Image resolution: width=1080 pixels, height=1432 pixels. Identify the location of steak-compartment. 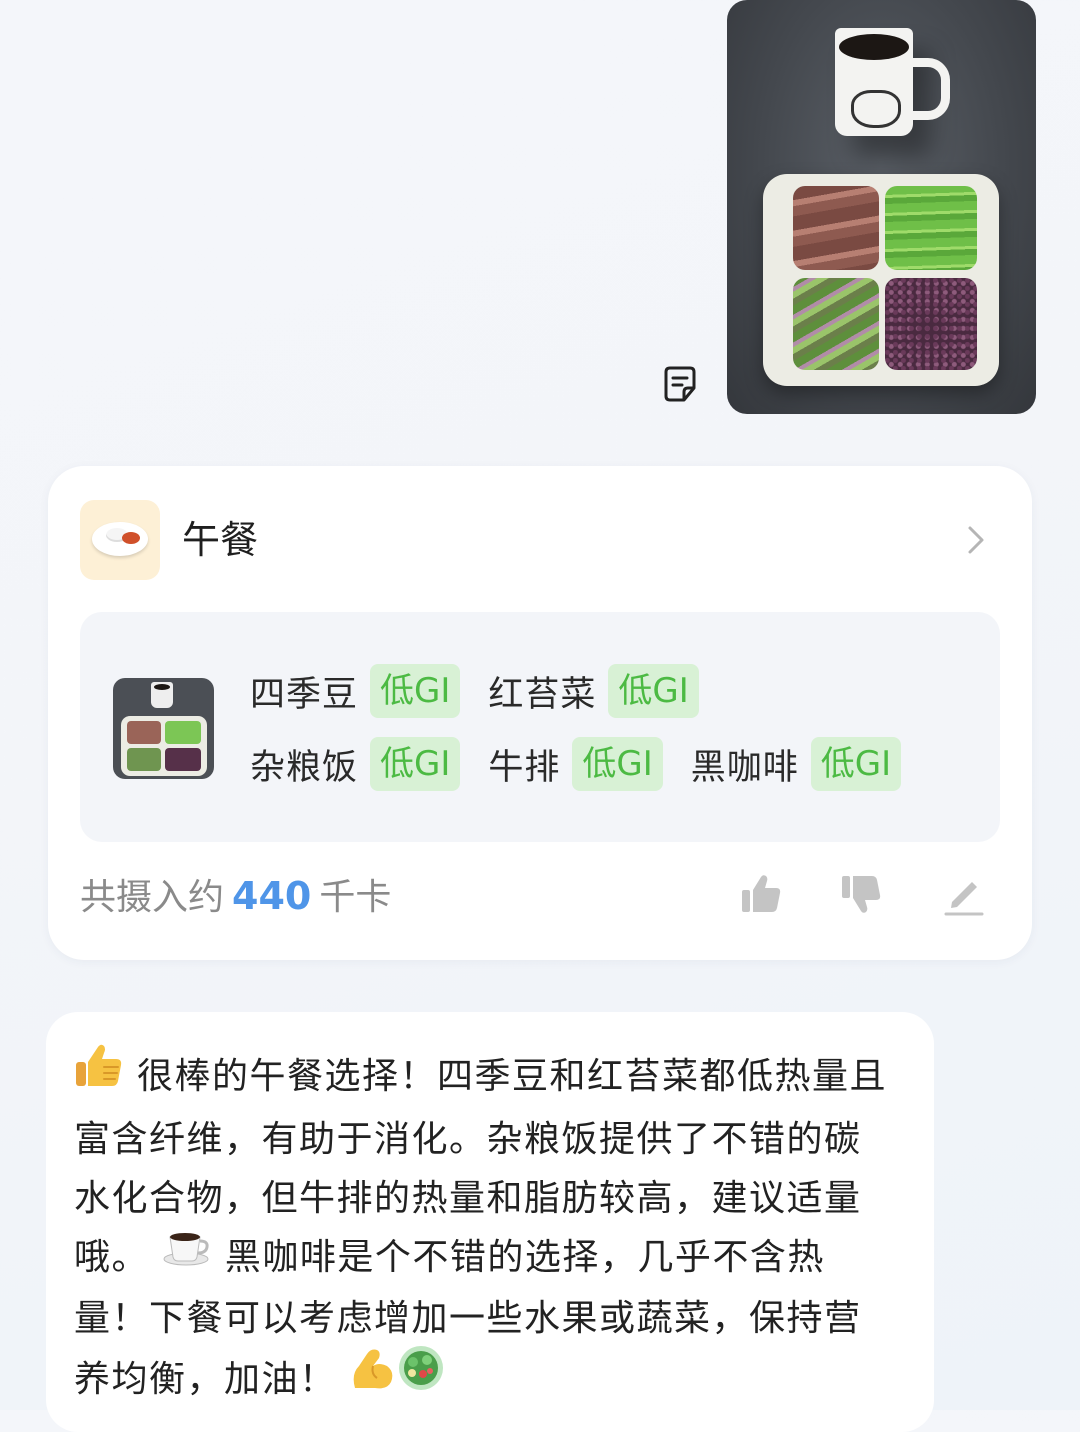
(836, 228).